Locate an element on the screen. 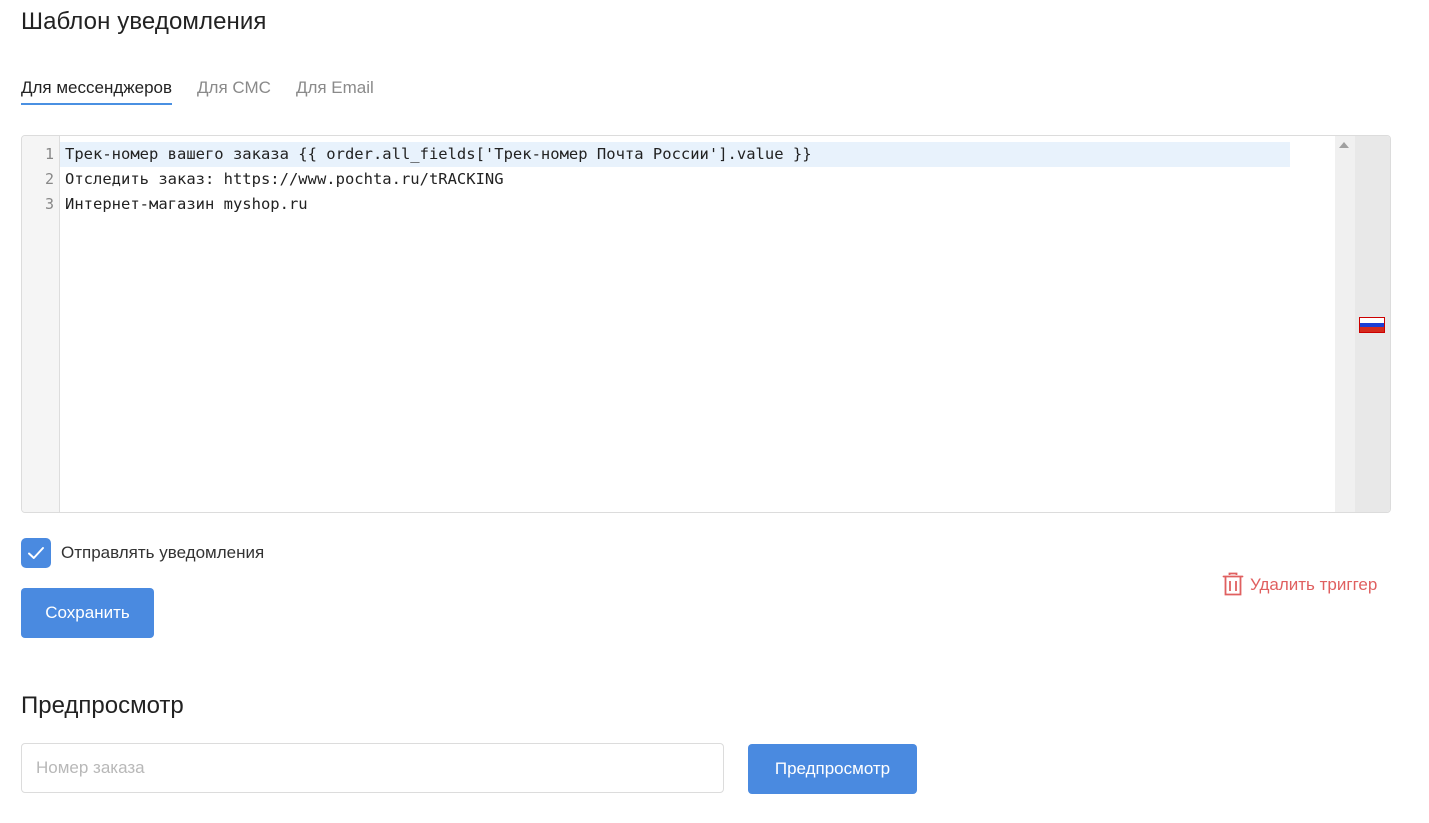 The width and height of the screenshot is (1429, 823). preview-button: Предпросмотр is located at coordinates (832, 769).